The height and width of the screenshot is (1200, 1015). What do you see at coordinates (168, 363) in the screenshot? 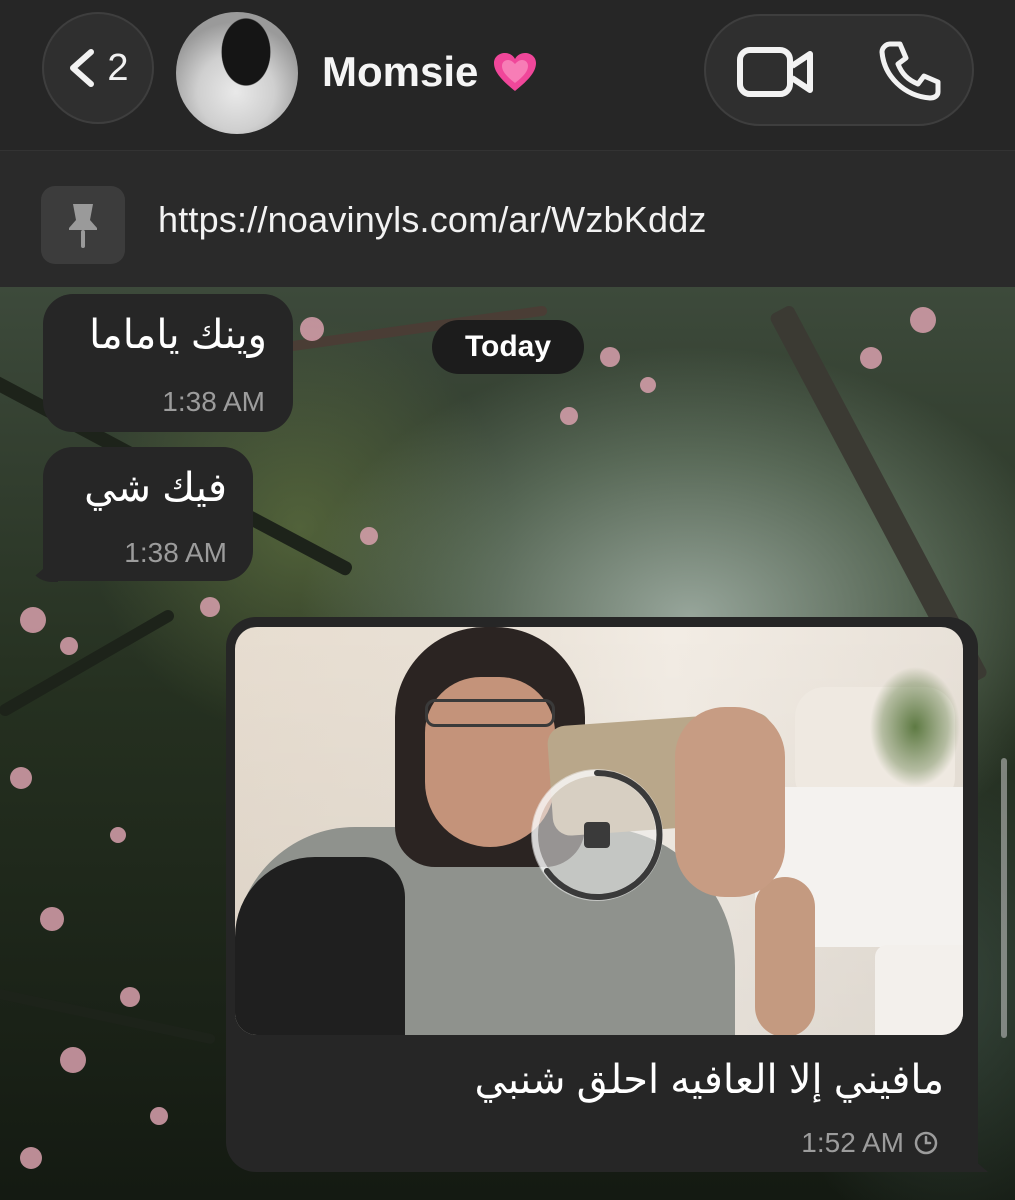
I see `incoming-message: وينك ياماما 1:38 AM` at bounding box center [168, 363].